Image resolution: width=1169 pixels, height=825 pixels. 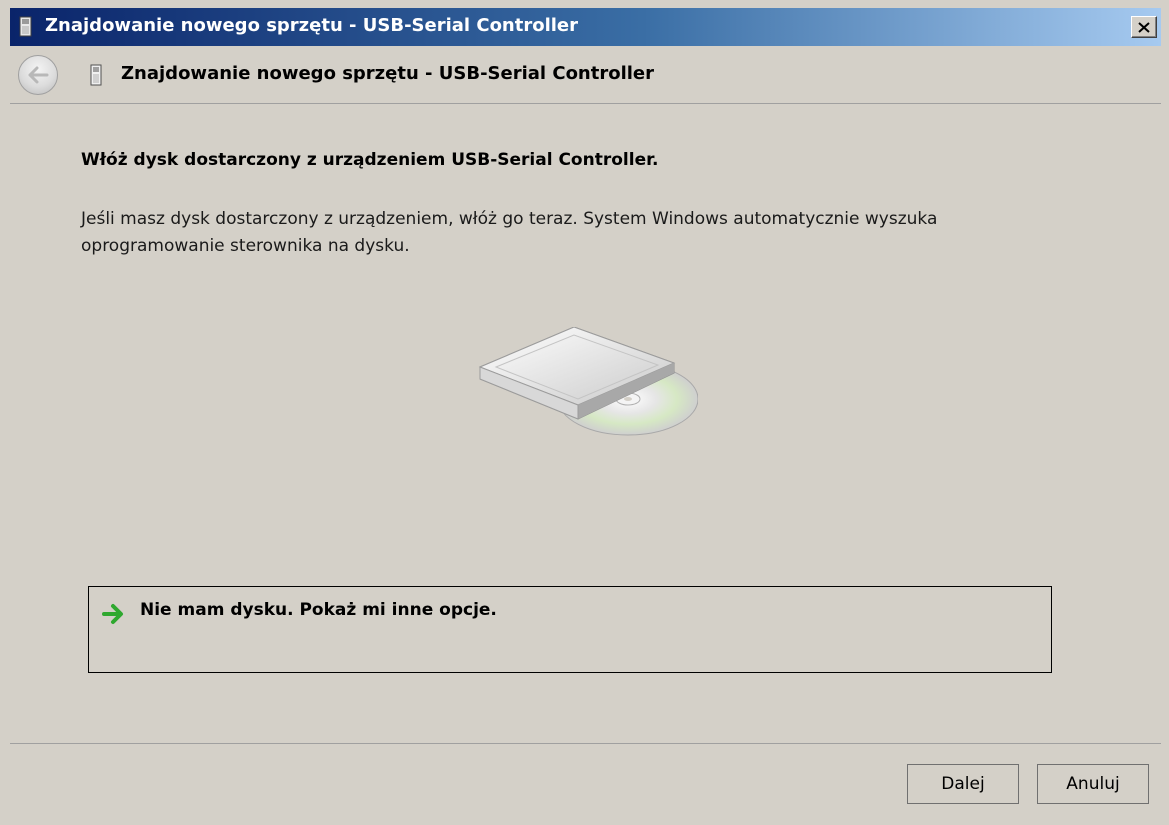 I want to click on cancel-button: Anuluj, so click(x=1093, y=784).